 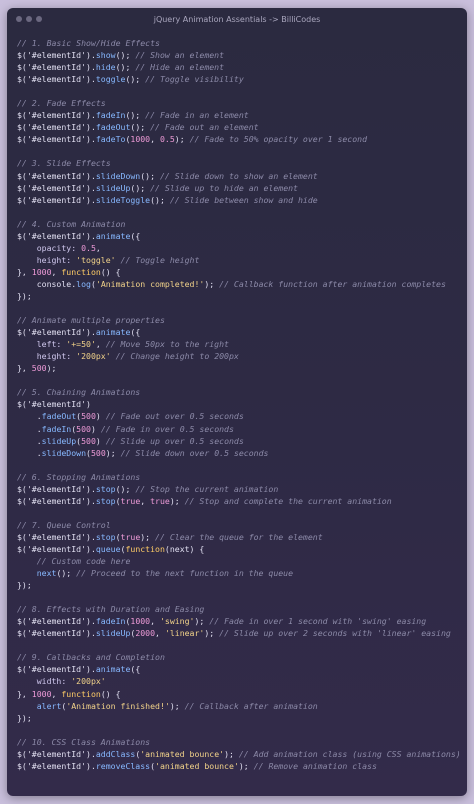 What do you see at coordinates (118, 705) in the screenshot?
I see `code-token: 'Animation finished!'` at bounding box center [118, 705].